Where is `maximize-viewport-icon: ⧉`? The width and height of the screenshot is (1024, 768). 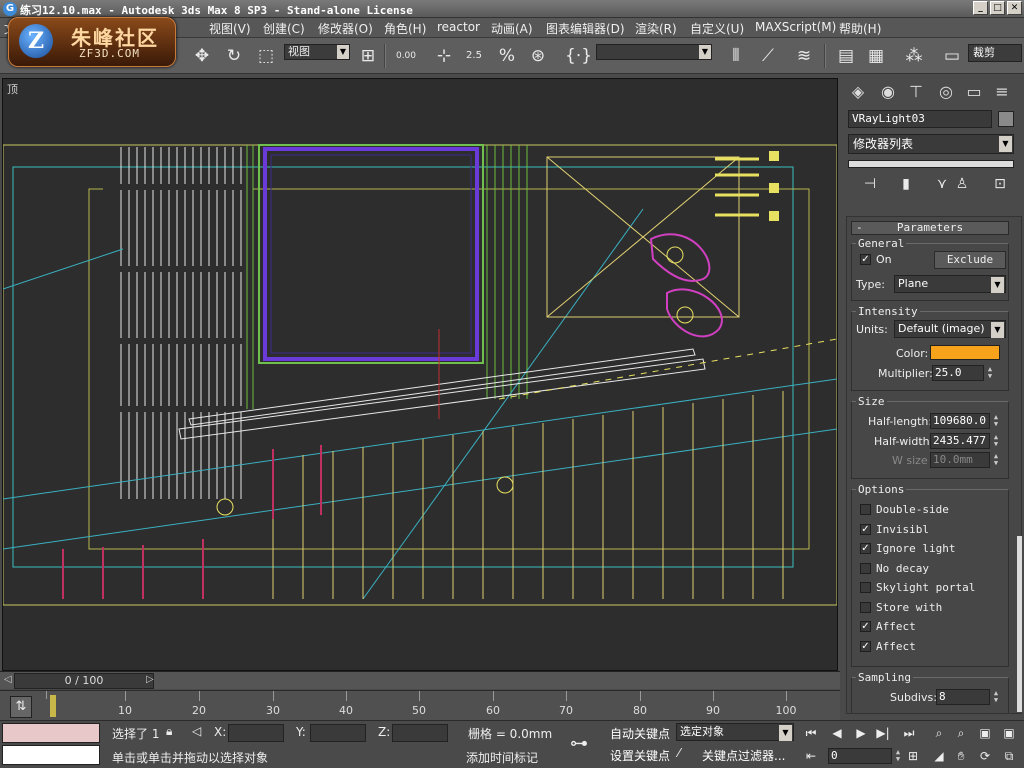 maximize-viewport-icon: ⧉ is located at coordinates (1009, 756).